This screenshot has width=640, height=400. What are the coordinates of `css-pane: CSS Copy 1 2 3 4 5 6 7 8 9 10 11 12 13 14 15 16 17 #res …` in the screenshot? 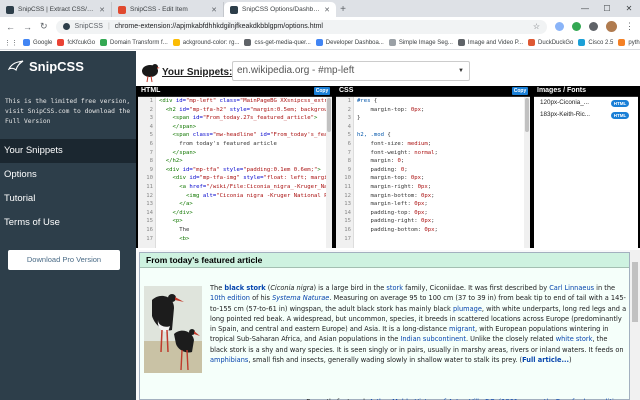 It's located at (433, 167).